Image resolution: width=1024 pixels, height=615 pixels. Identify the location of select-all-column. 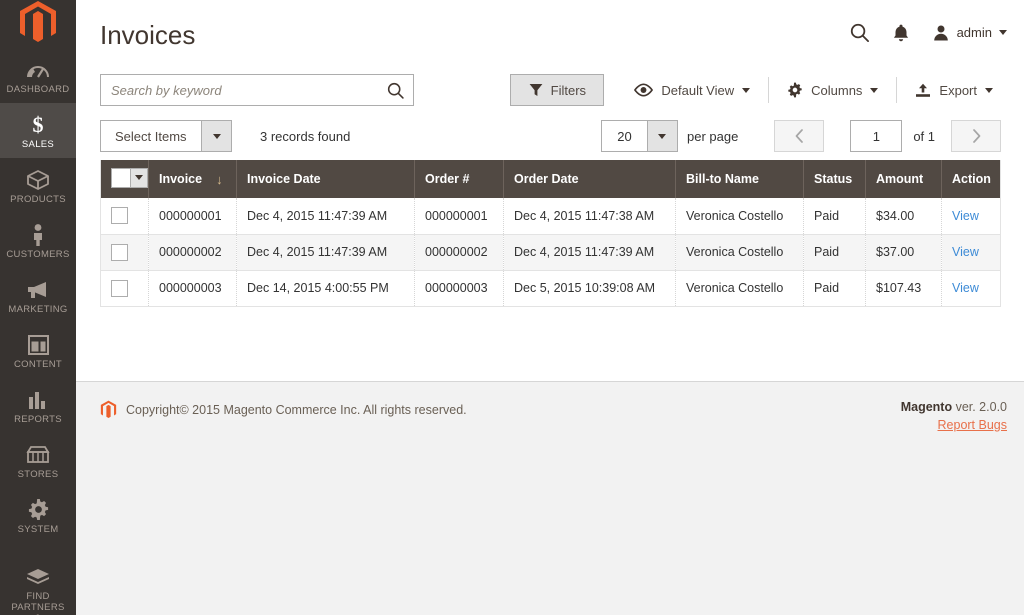
(124, 179).